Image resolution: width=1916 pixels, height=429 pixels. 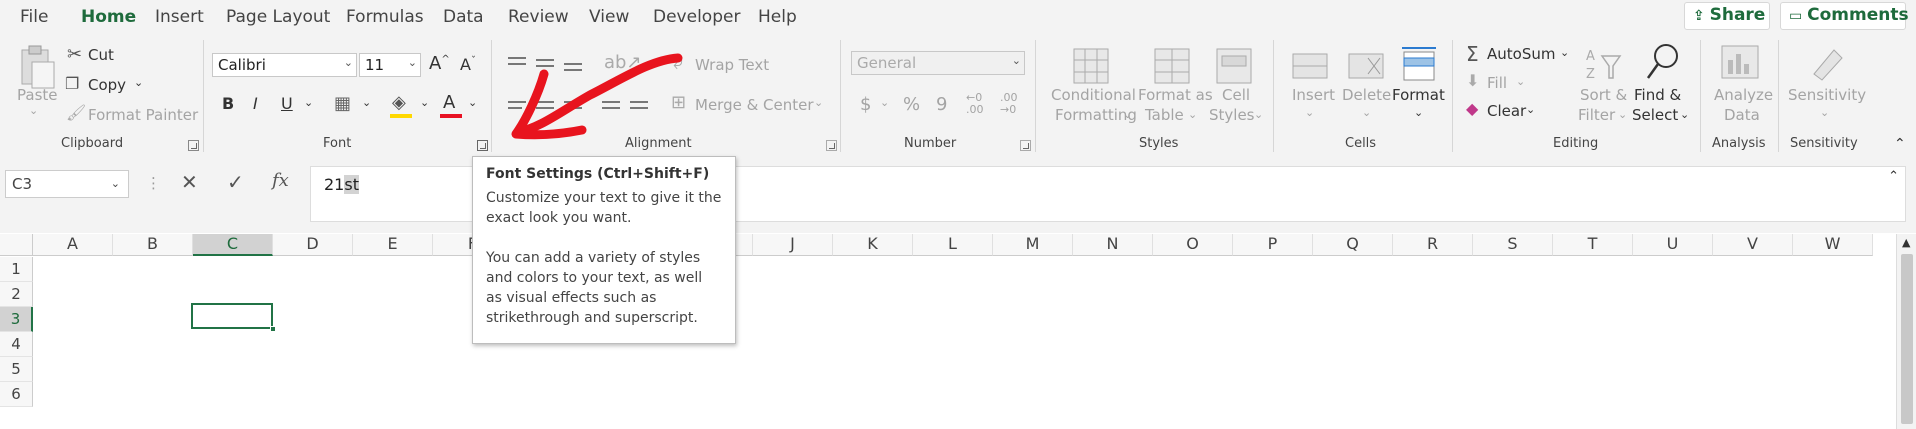 What do you see at coordinates (468, 64) in the screenshot?
I see `decrease-font-size-button: Aˇ` at bounding box center [468, 64].